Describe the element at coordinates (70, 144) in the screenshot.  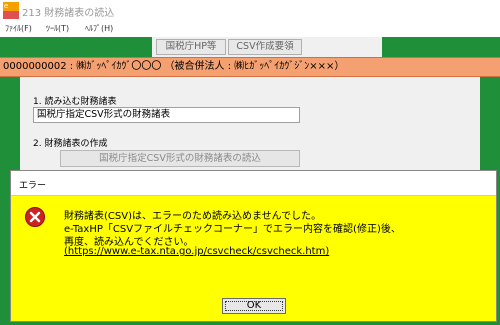
I see `section2-label: 2. 財務諸表の作成` at that location.